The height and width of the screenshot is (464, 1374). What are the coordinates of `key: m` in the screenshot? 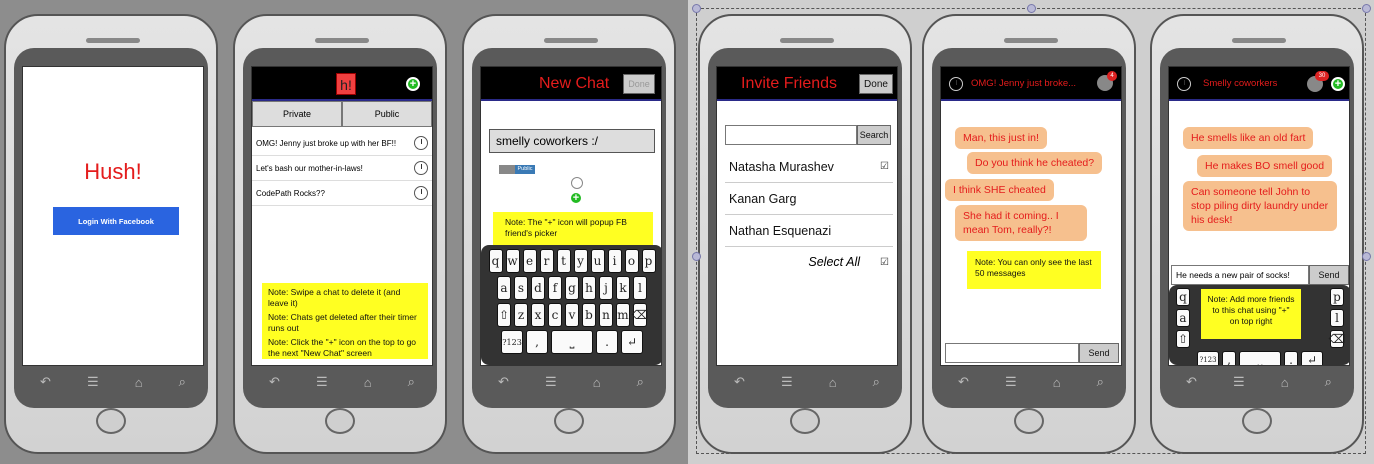 It's located at (623, 315).